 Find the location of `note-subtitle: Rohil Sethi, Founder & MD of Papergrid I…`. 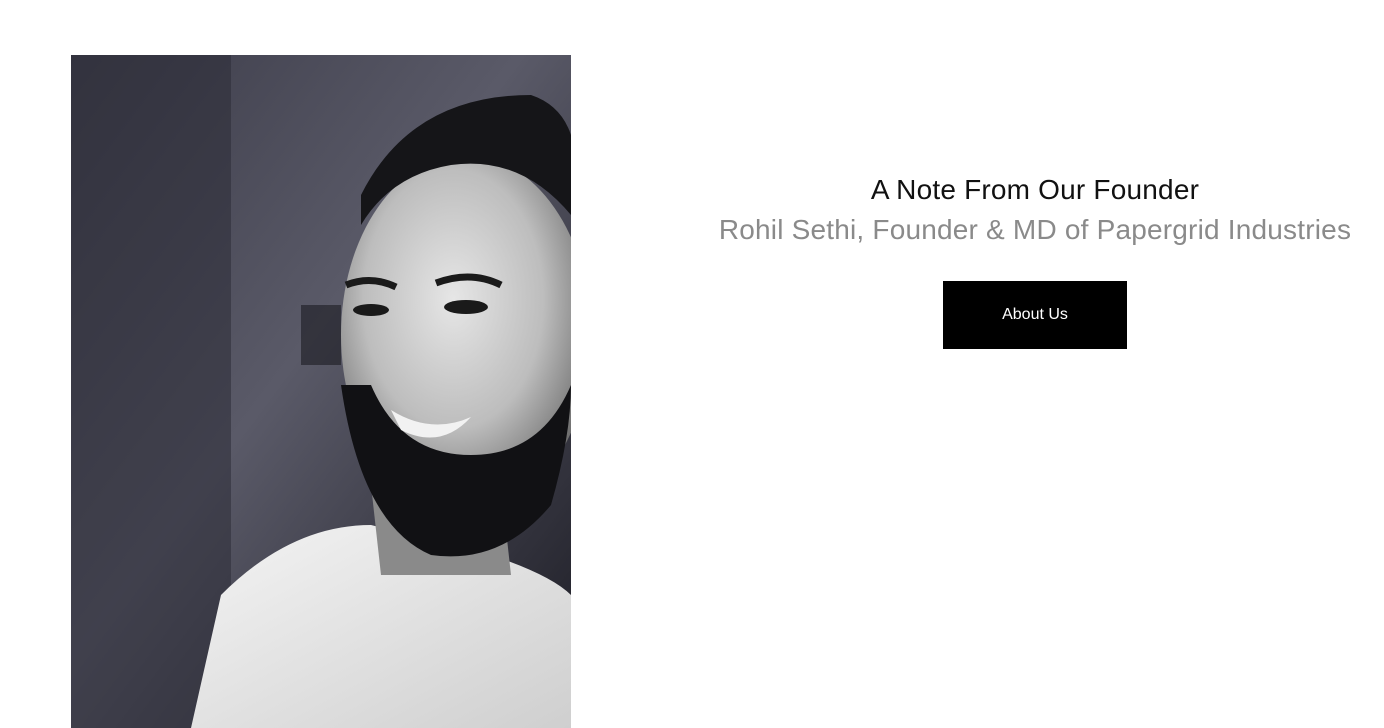

note-subtitle: Rohil Sethi, Founder & MD of Papergrid I… is located at coordinates (1035, 229).